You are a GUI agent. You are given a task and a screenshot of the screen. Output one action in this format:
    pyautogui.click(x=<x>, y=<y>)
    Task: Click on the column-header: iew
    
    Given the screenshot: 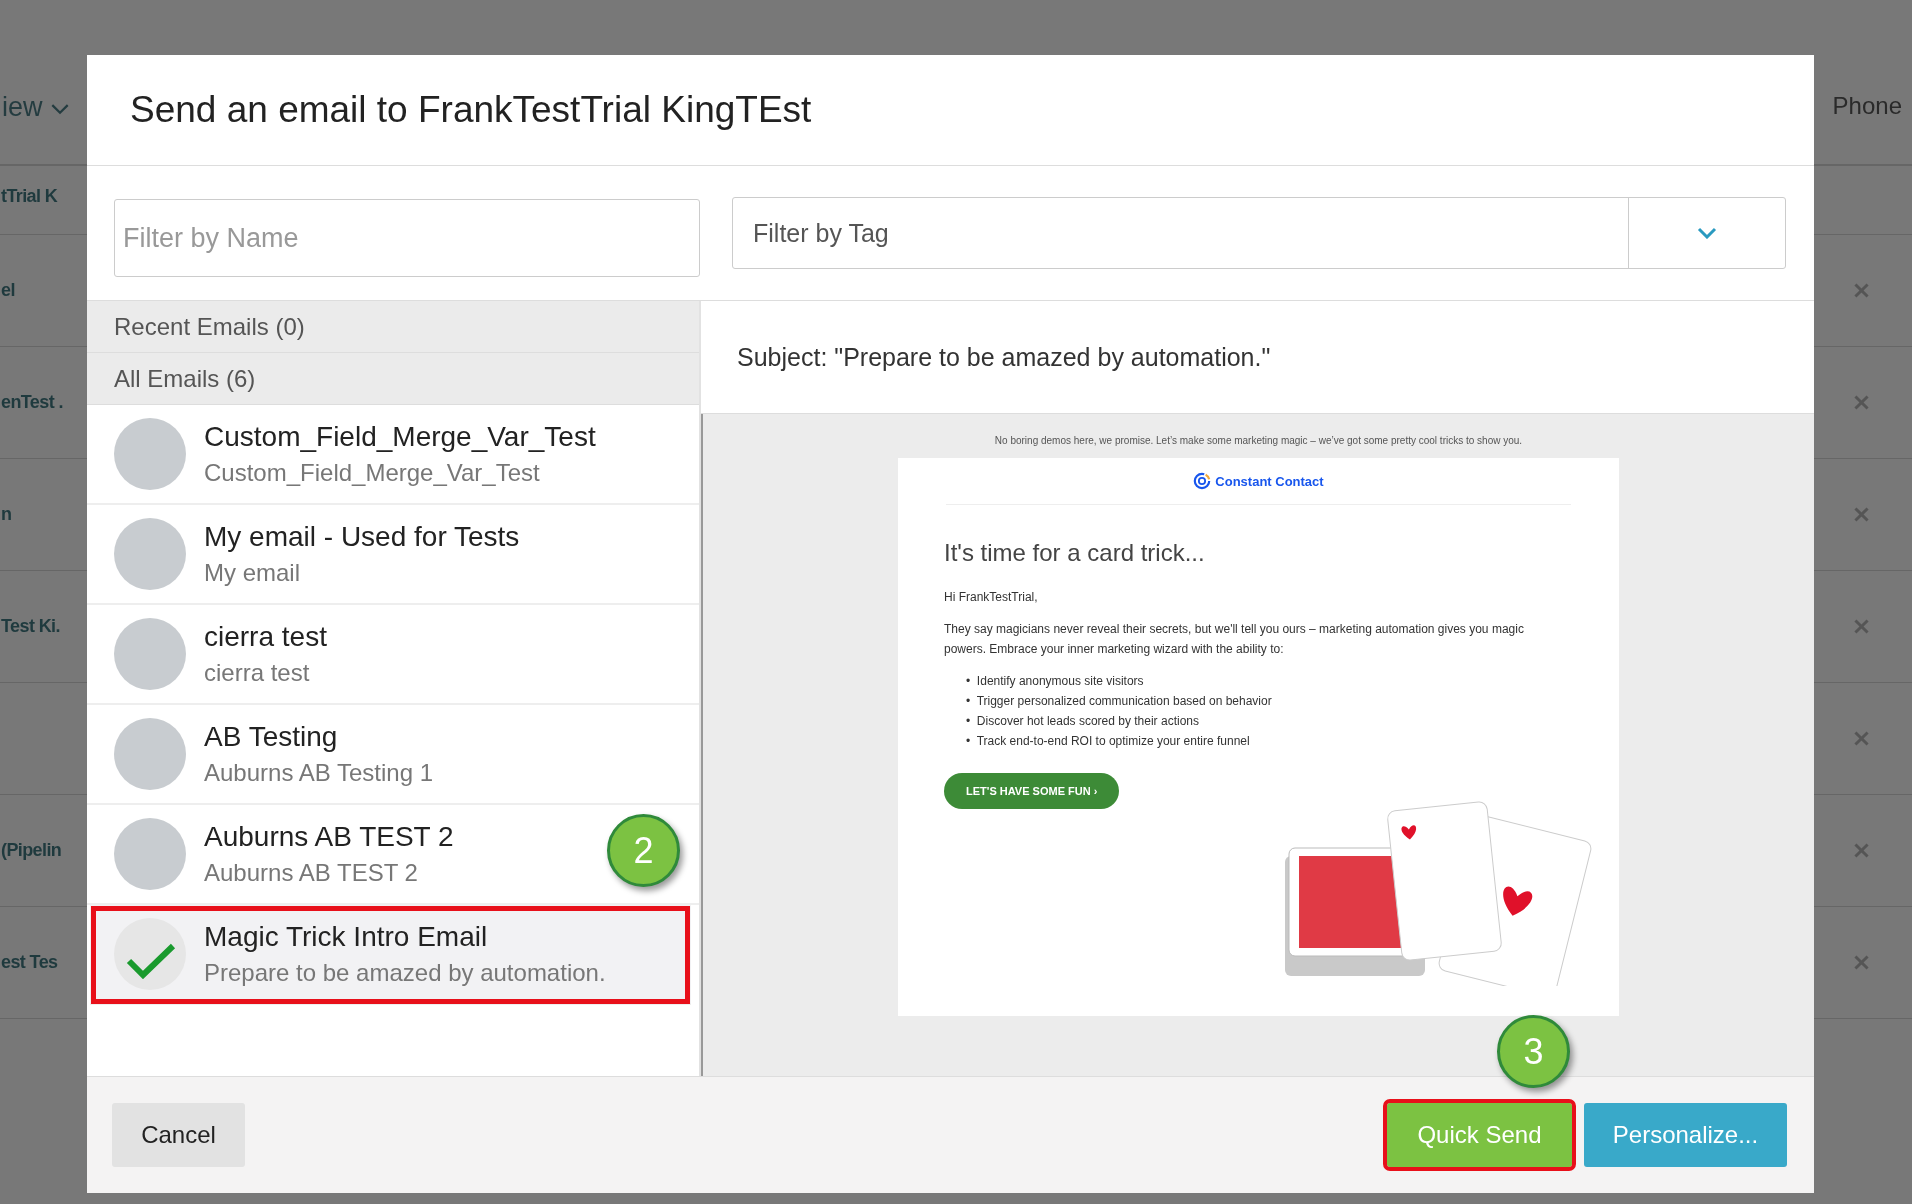 What is the action you would take?
    pyautogui.click(x=22, y=107)
    